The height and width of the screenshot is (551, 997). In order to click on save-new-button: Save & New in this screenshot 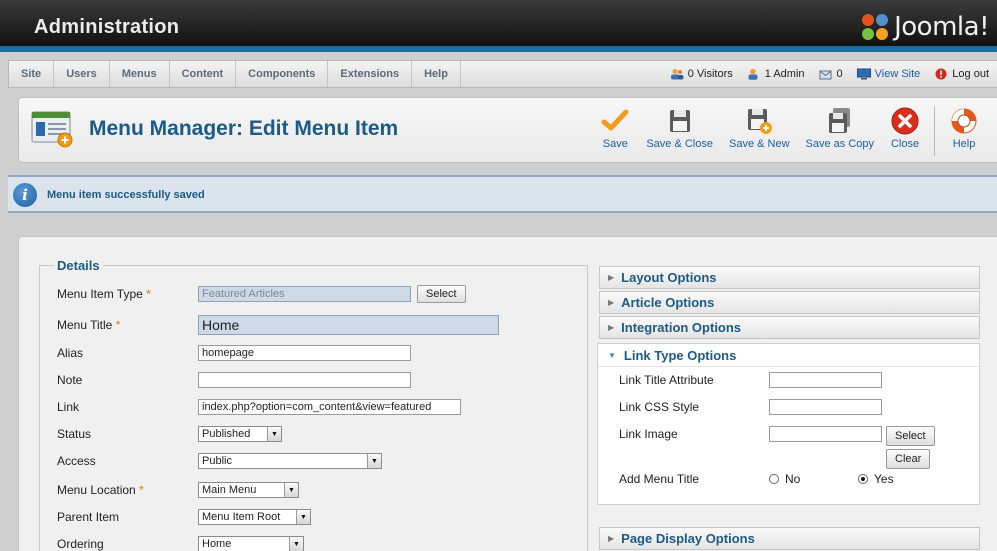, I will do `click(759, 131)`.